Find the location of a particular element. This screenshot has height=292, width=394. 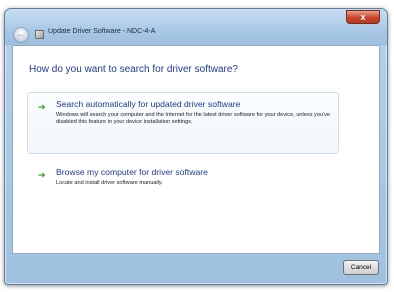

window-title: Update Driver Software - NDC-4-A is located at coordinates (102, 31).